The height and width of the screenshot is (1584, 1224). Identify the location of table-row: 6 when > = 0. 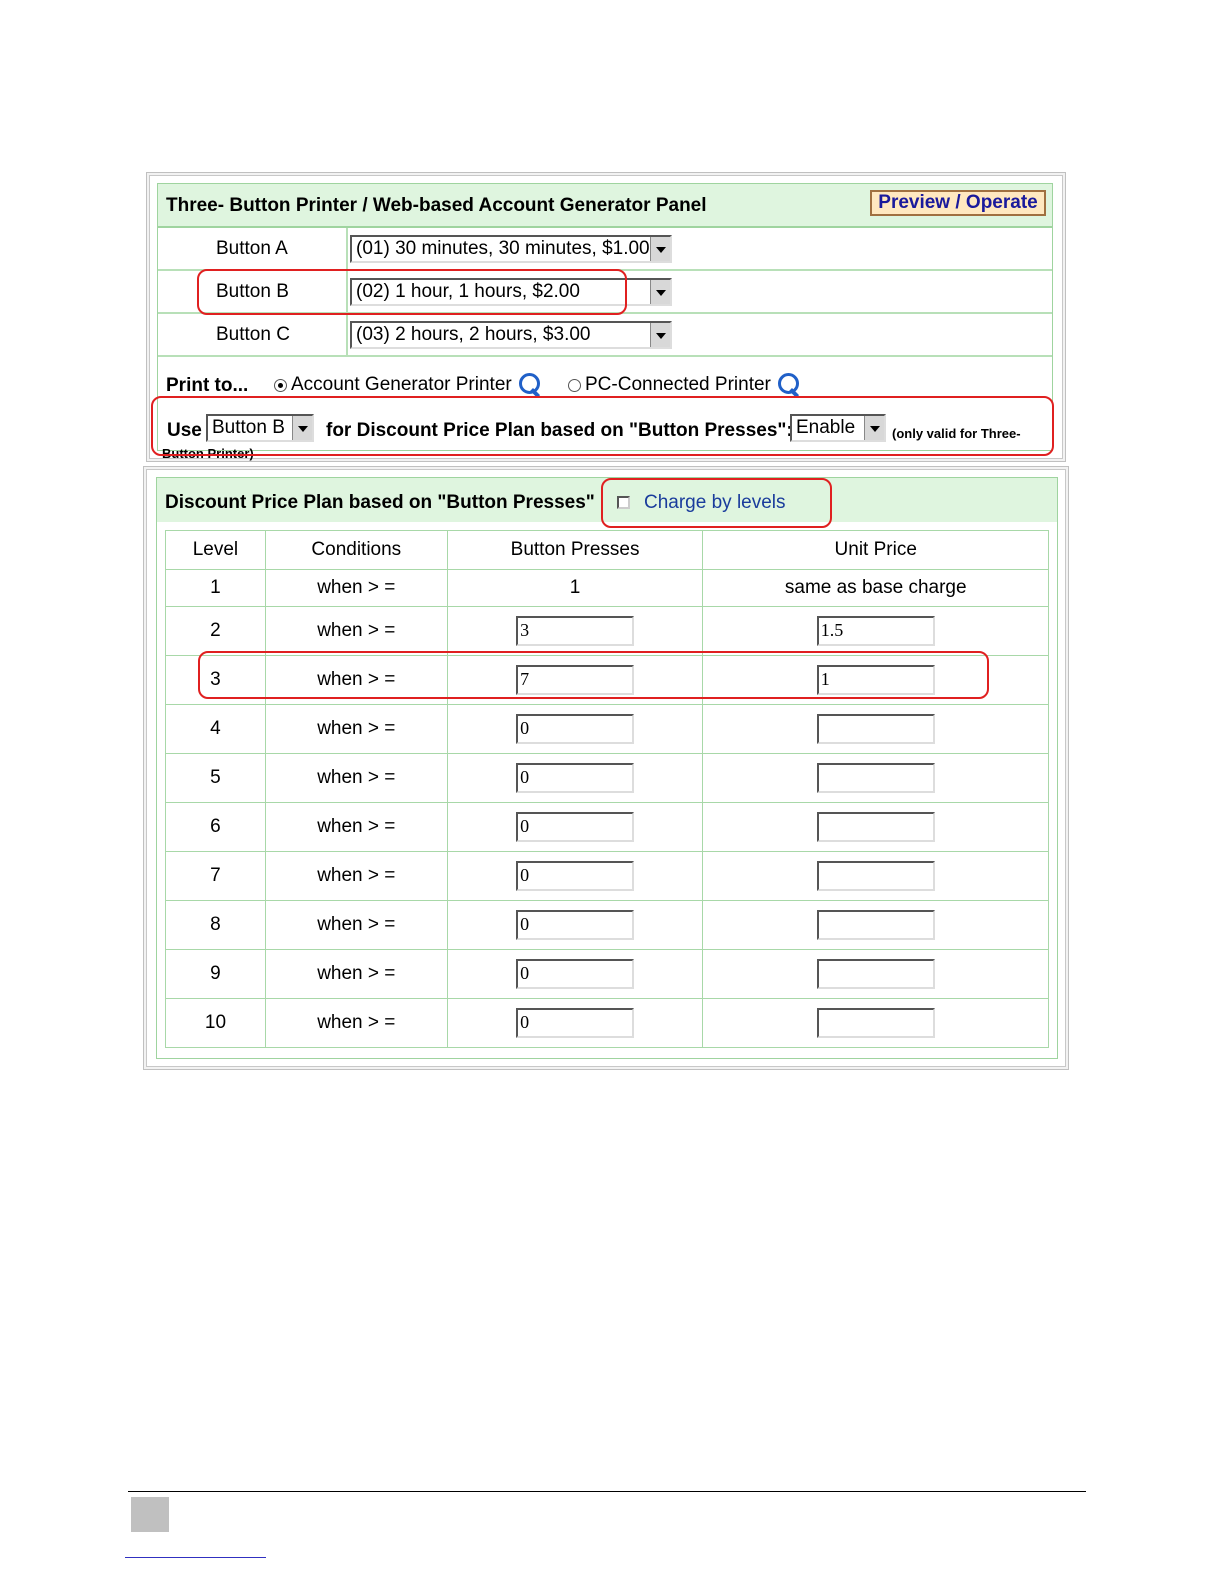
(607, 827).